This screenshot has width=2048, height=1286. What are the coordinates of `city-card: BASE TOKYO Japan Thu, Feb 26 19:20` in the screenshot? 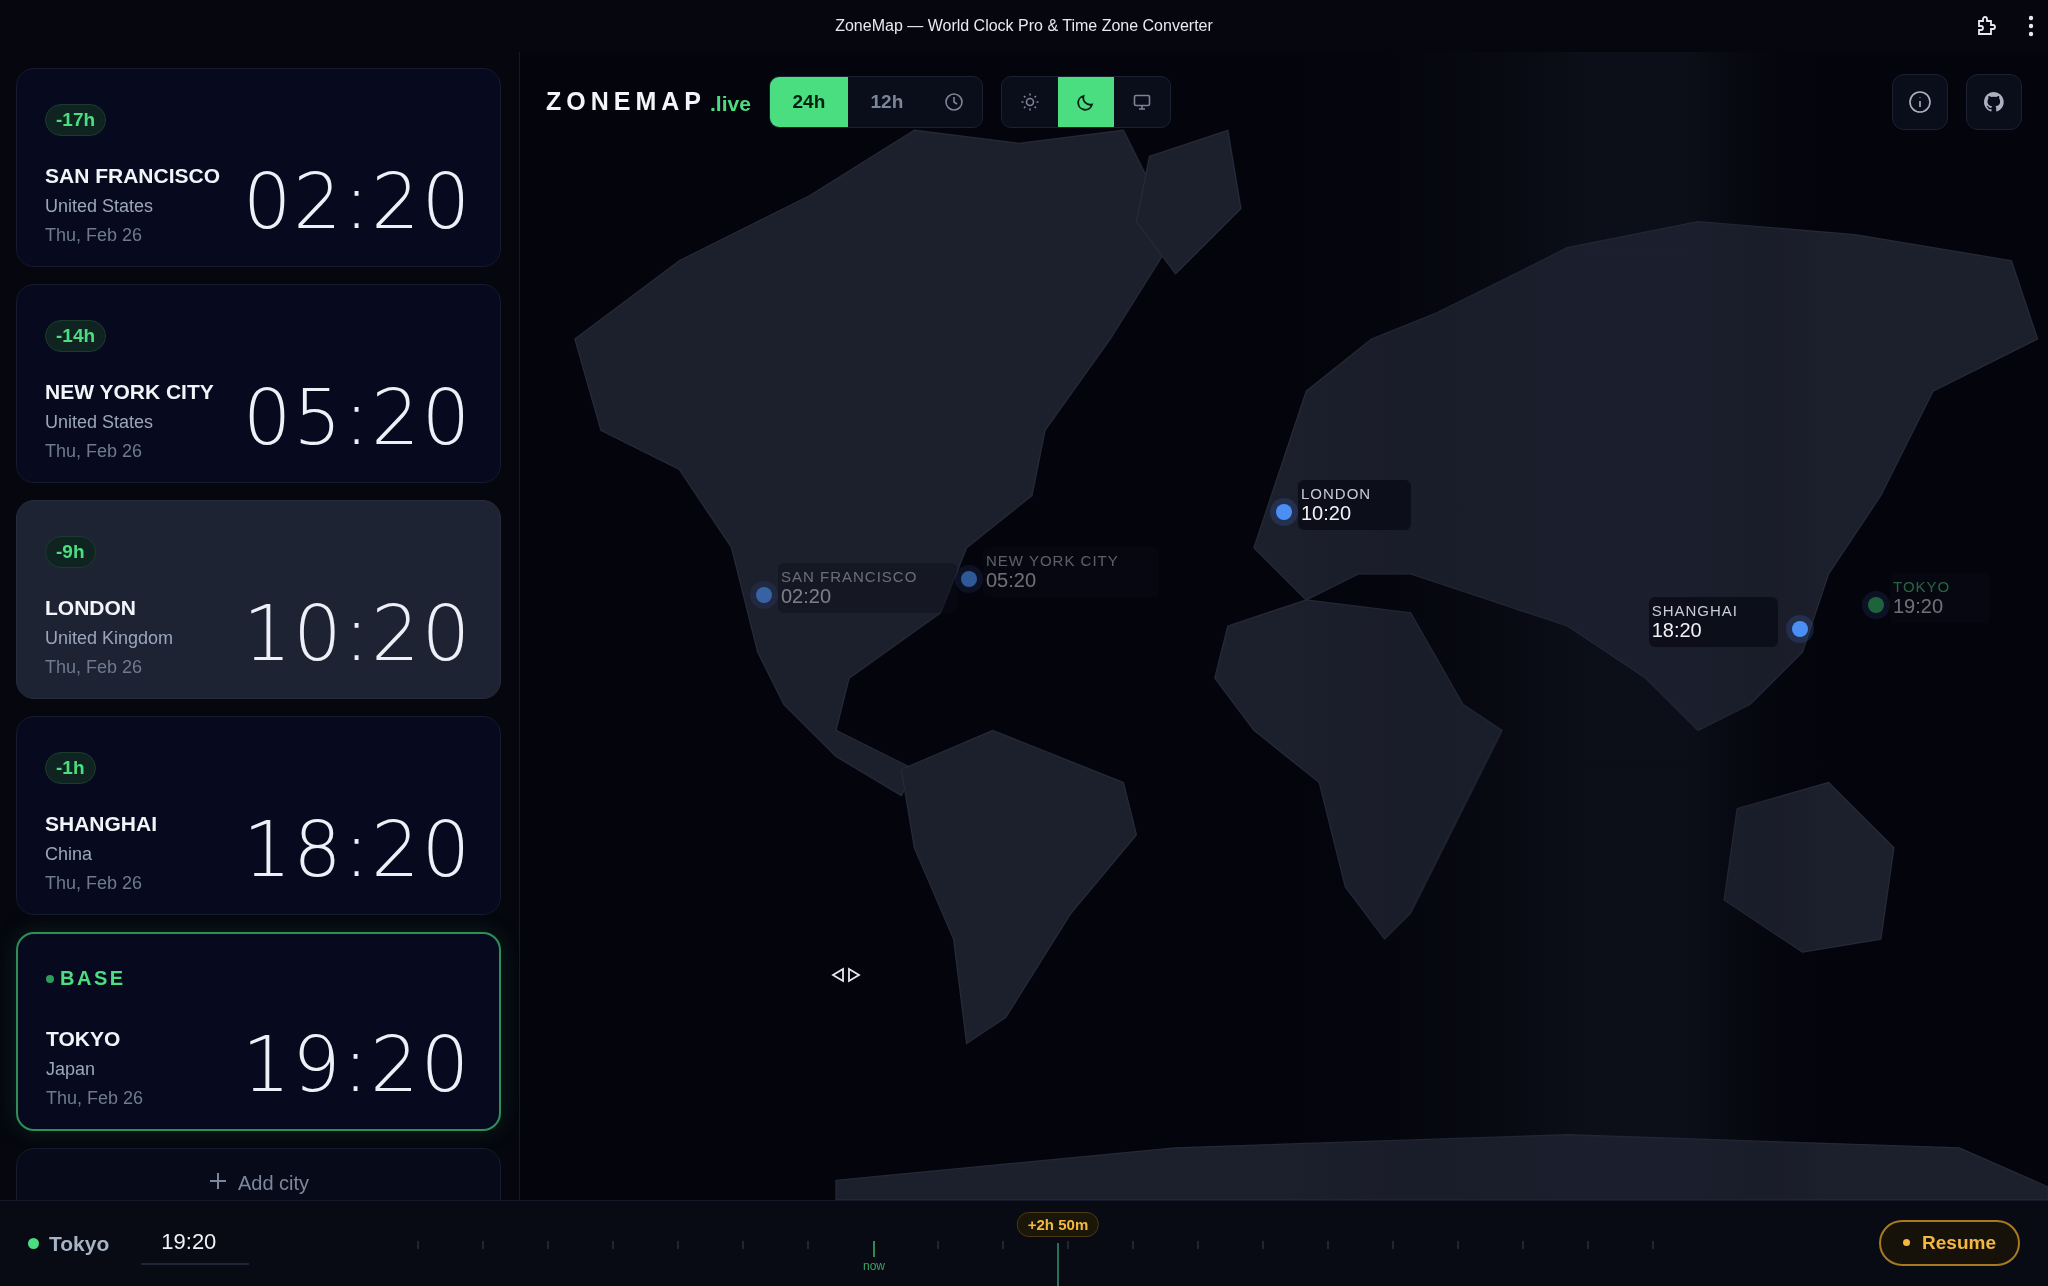 It's located at (258, 1031).